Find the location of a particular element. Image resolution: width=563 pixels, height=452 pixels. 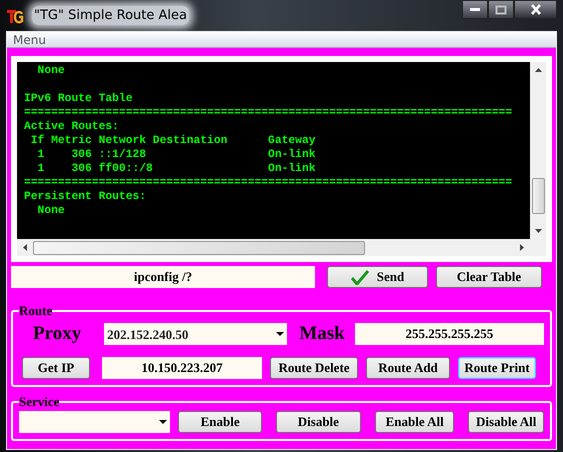

close-icon is located at coordinates (536, 9).